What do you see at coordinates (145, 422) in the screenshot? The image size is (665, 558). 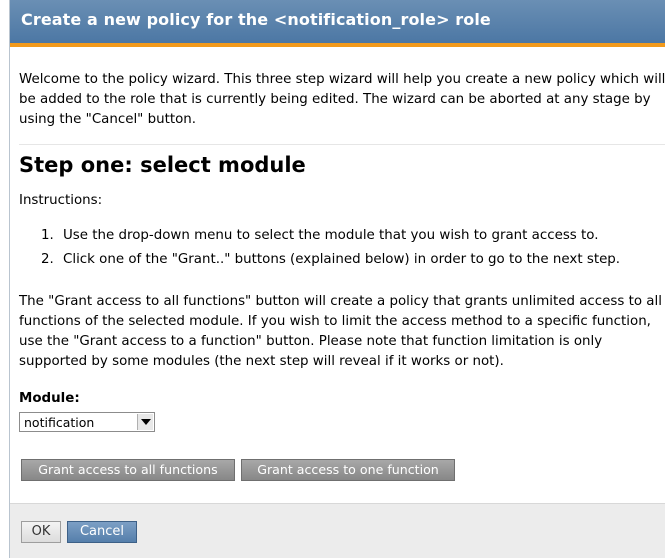 I see `chevron-down-icon` at bounding box center [145, 422].